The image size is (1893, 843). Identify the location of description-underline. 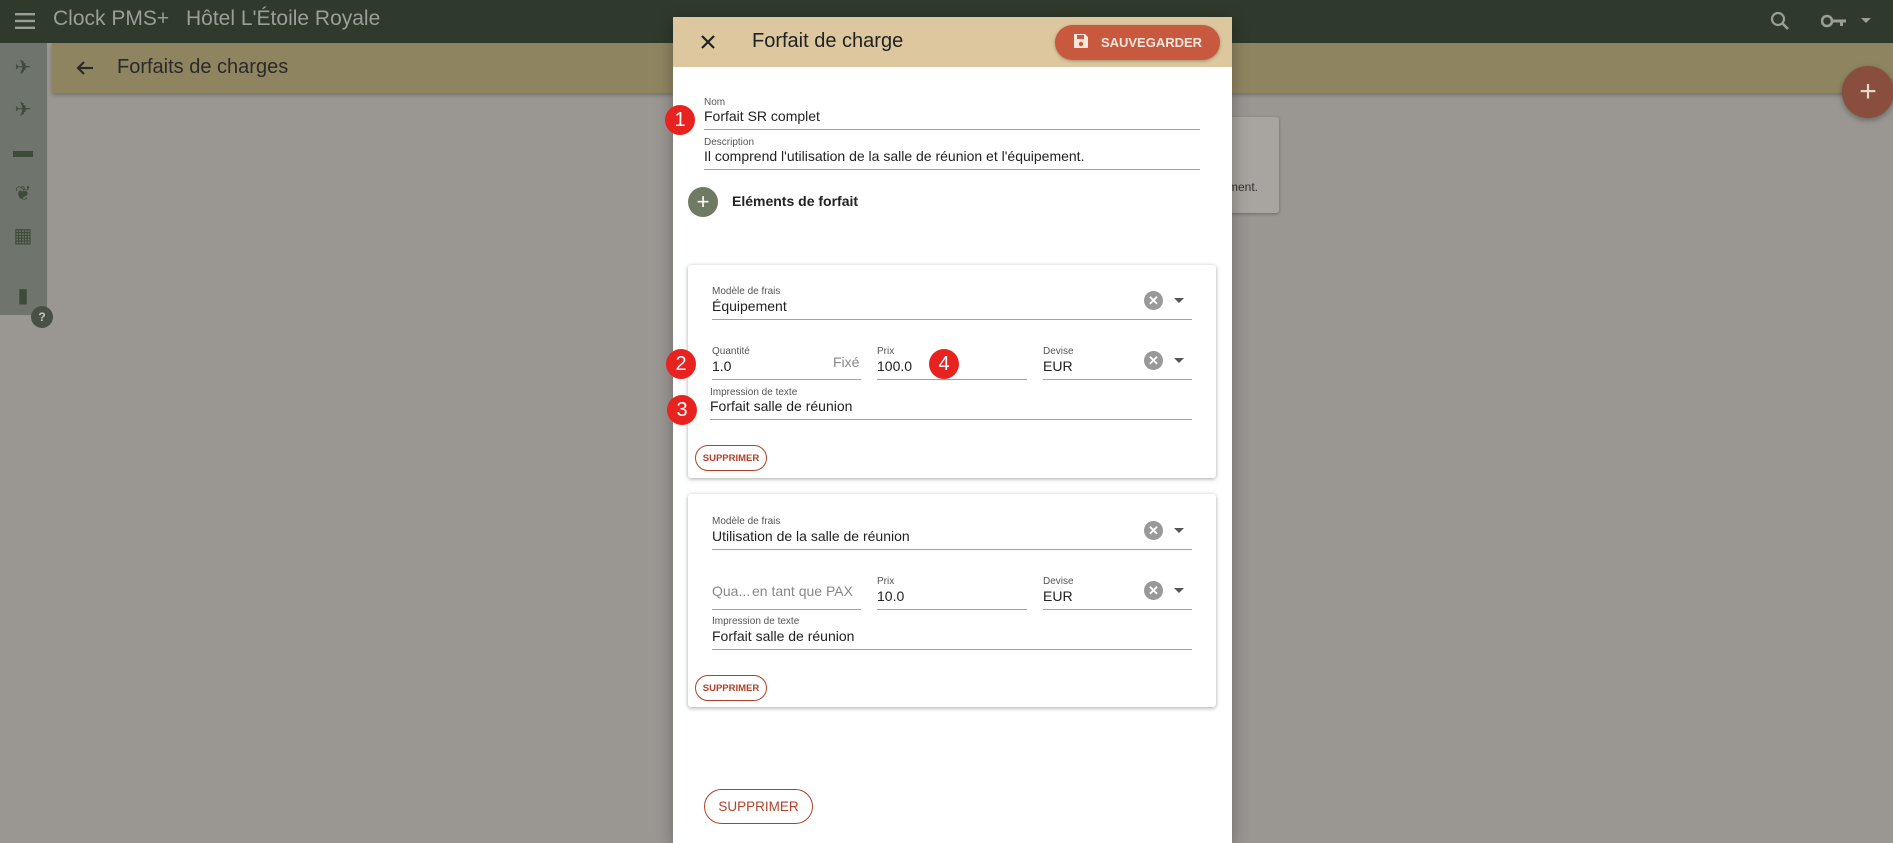
(952, 169).